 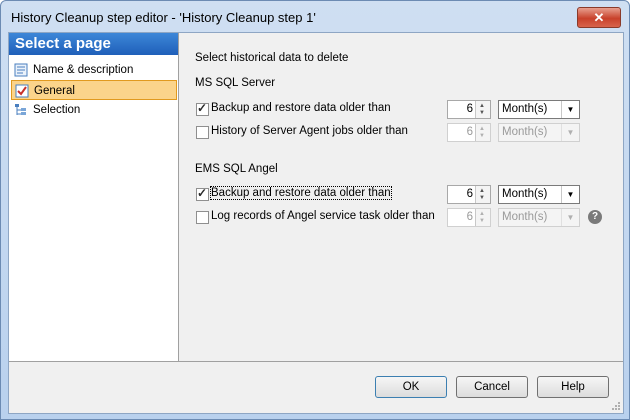 What do you see at coordinates (272, 58) in the screenshot?
I see `page-heading: Select historical data to delete` at bounding box center [272, 58].